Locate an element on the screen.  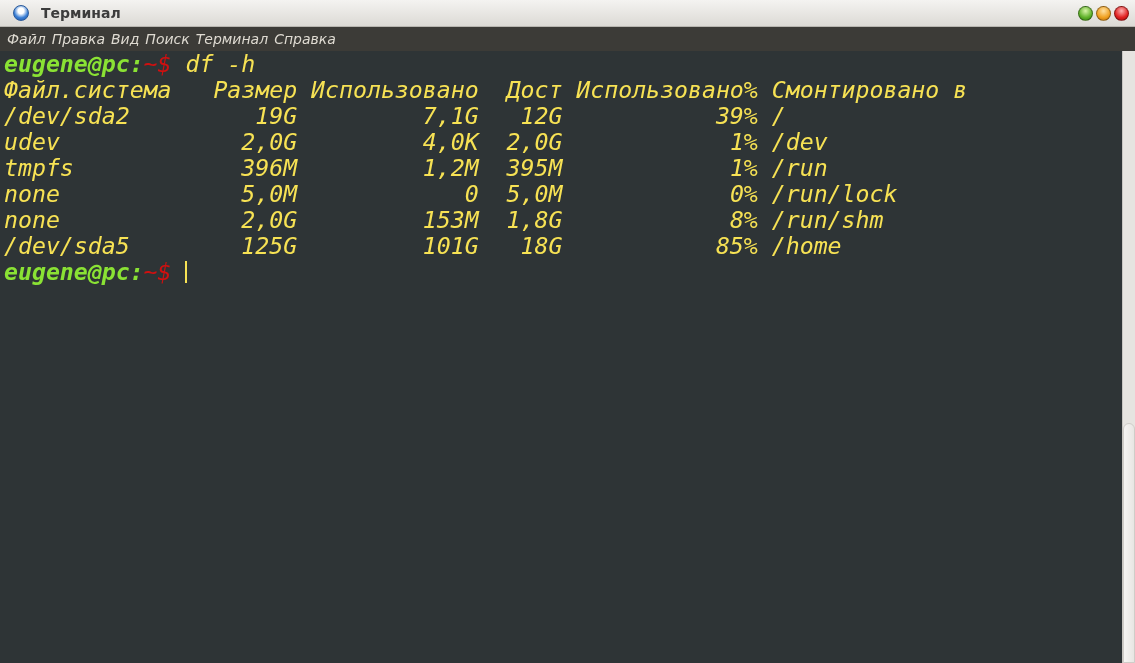
output-cell: /dev/sda2 is located at coordinates (67, 115).